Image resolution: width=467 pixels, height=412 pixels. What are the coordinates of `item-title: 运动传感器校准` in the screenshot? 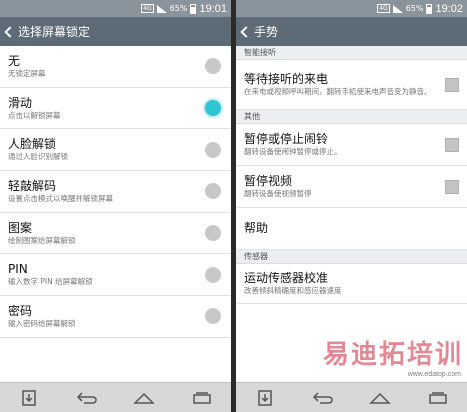 It's located at (286, 278).